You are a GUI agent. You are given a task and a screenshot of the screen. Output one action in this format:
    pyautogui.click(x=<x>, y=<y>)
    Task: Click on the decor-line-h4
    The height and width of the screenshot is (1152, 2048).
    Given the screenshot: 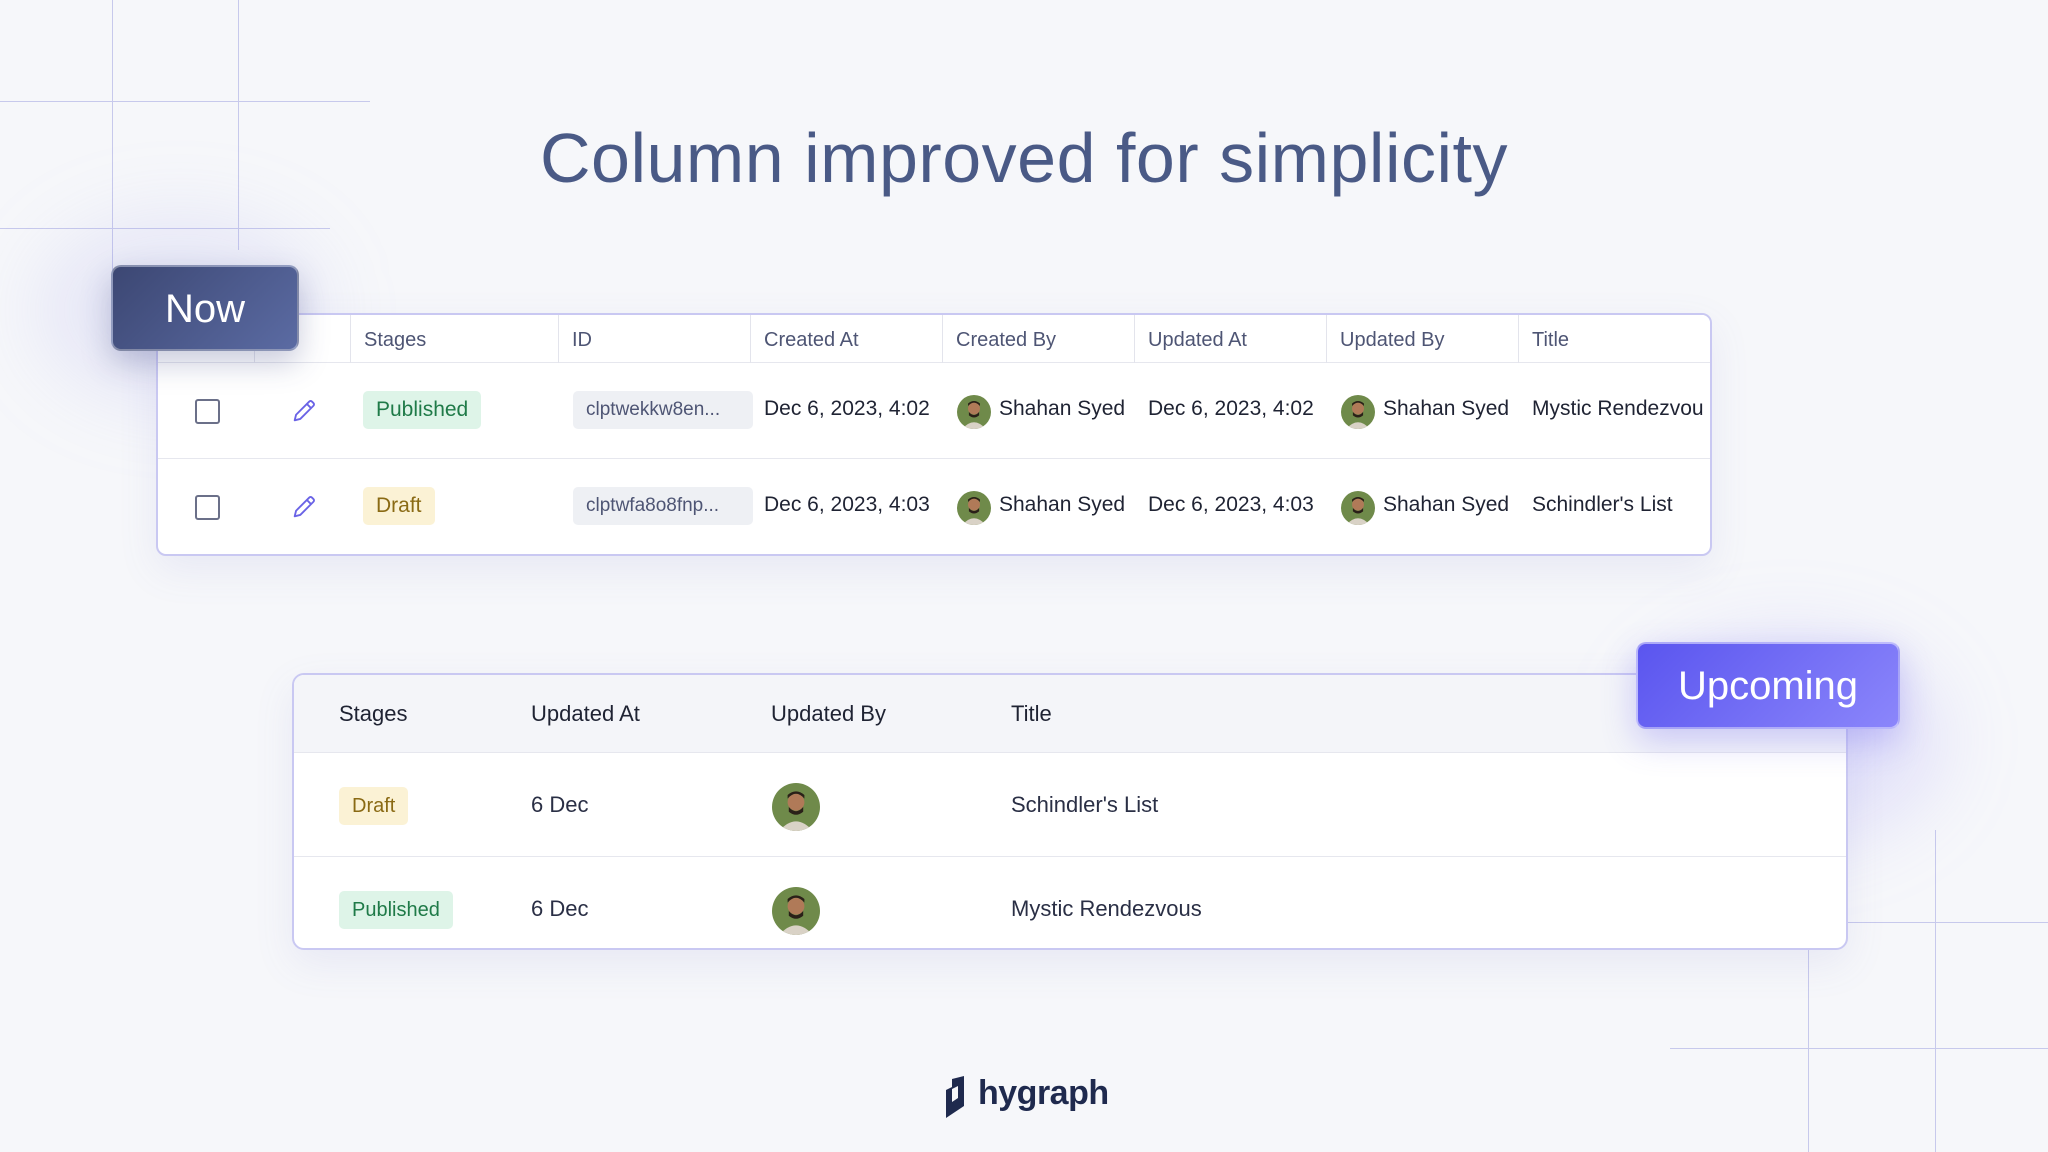 What is the action you would take?
    pyautogui.click(x=1859, y=1048)
    